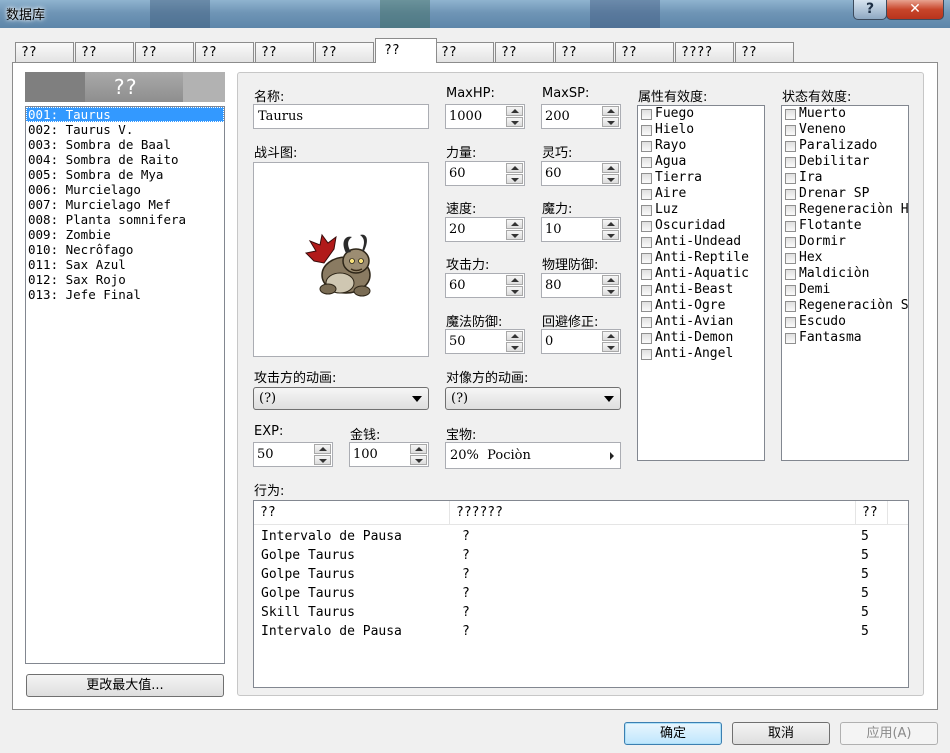 This screenshot has width=950, height=753. I want to click on element-rates-item: Rayo, so click(701, 146).